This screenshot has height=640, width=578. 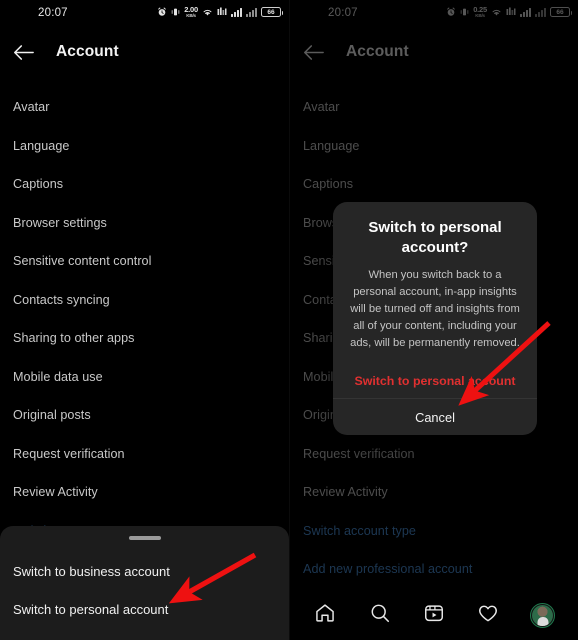 I want to click on bottom-navigation-bar, so click(x=434, y=615).